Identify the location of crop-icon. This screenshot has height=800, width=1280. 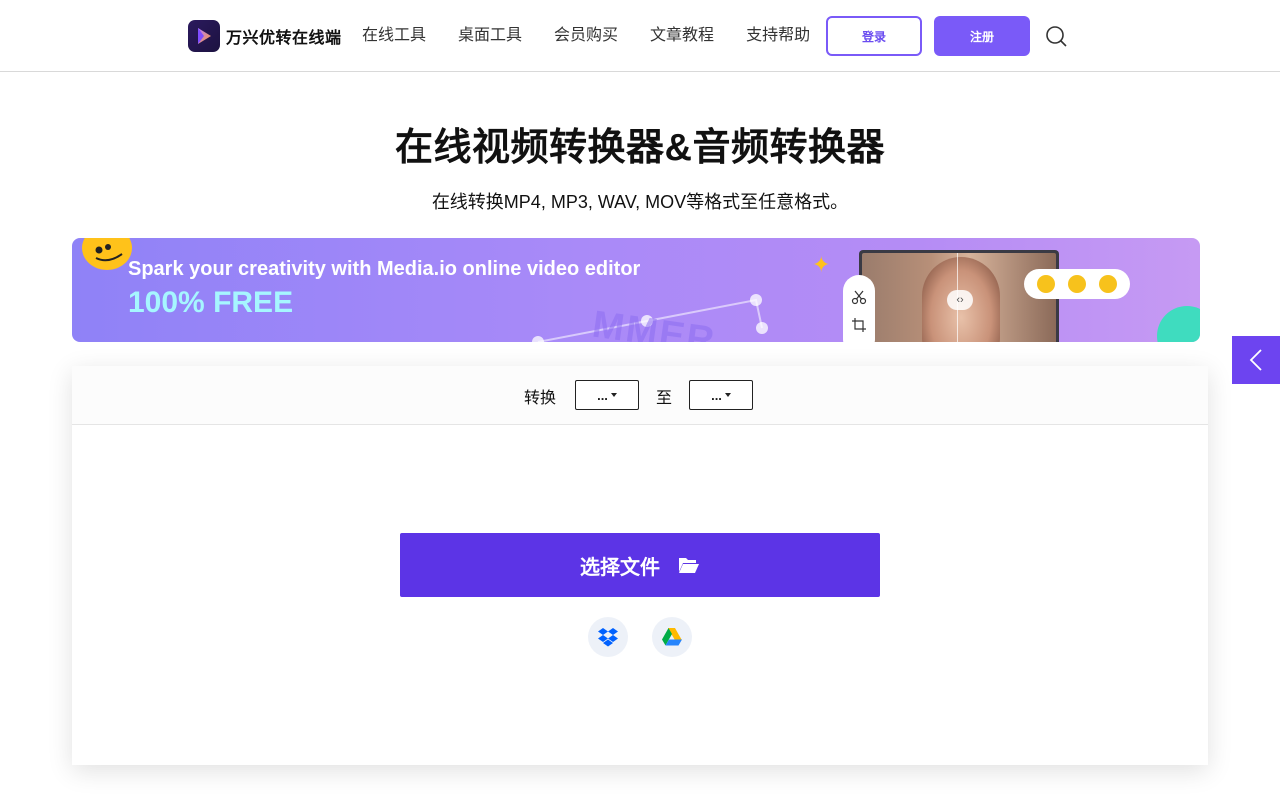
(859, 325).